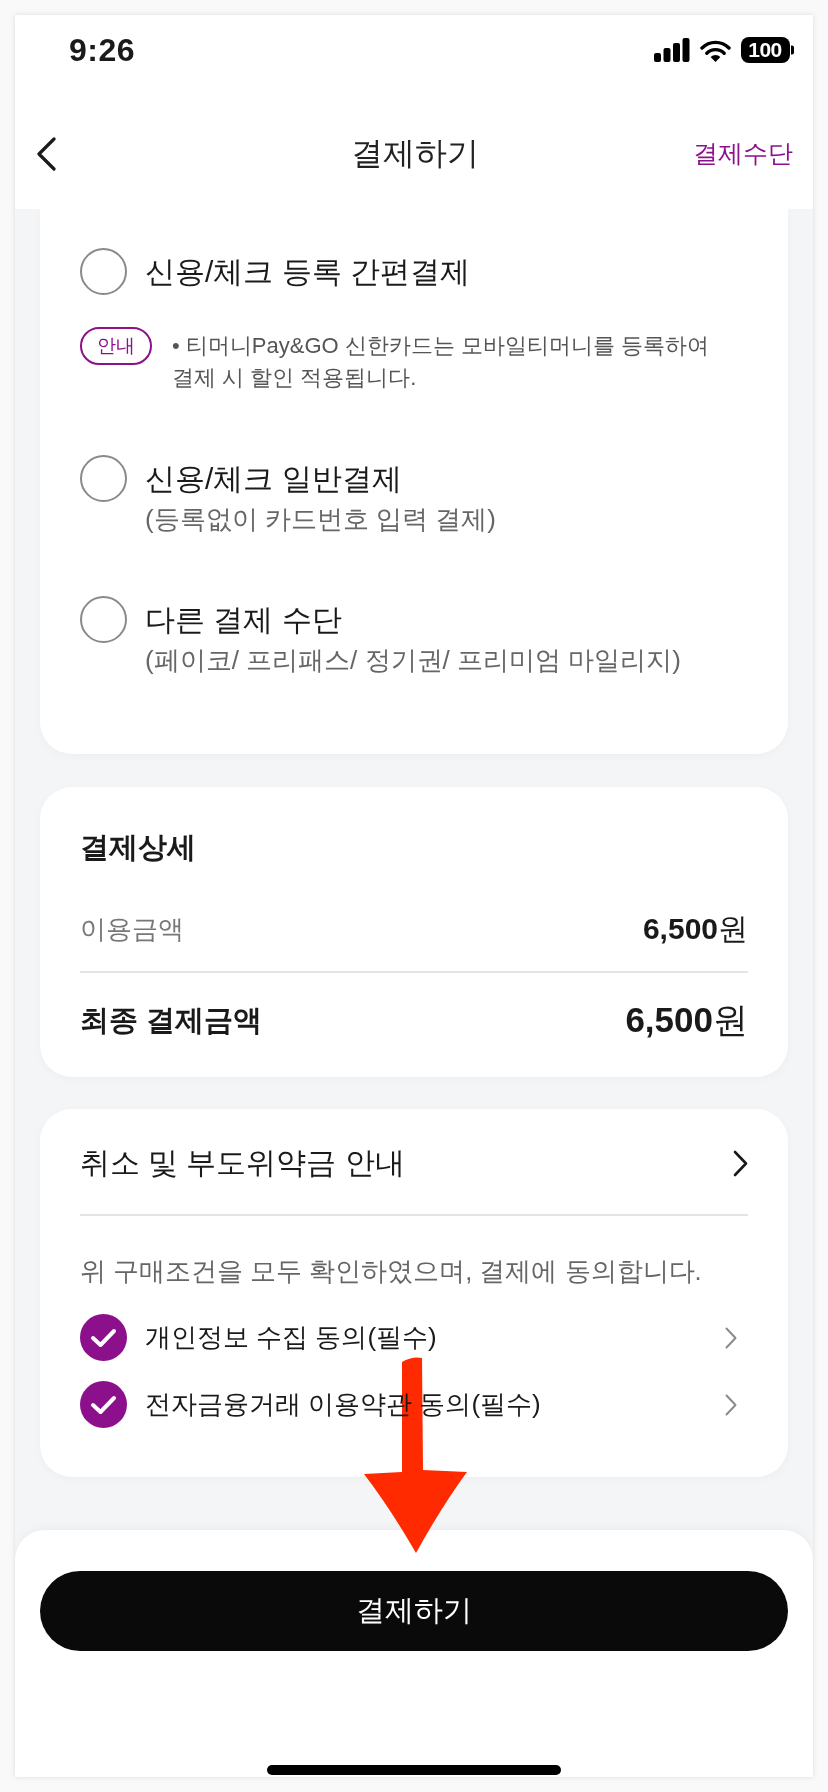 This screenshot has width=828, height=1792. I want to click on wifi-icon, so click(715, 50).